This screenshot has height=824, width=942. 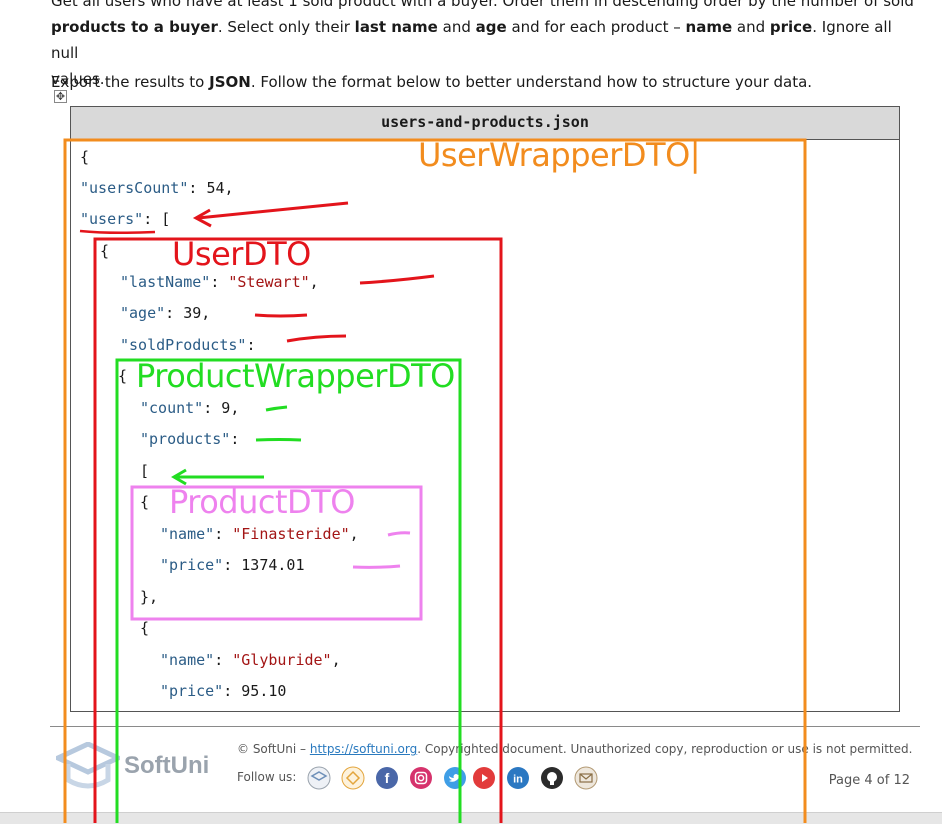 I want to click on export-text: Export the results to, so click(x=130, y=82).